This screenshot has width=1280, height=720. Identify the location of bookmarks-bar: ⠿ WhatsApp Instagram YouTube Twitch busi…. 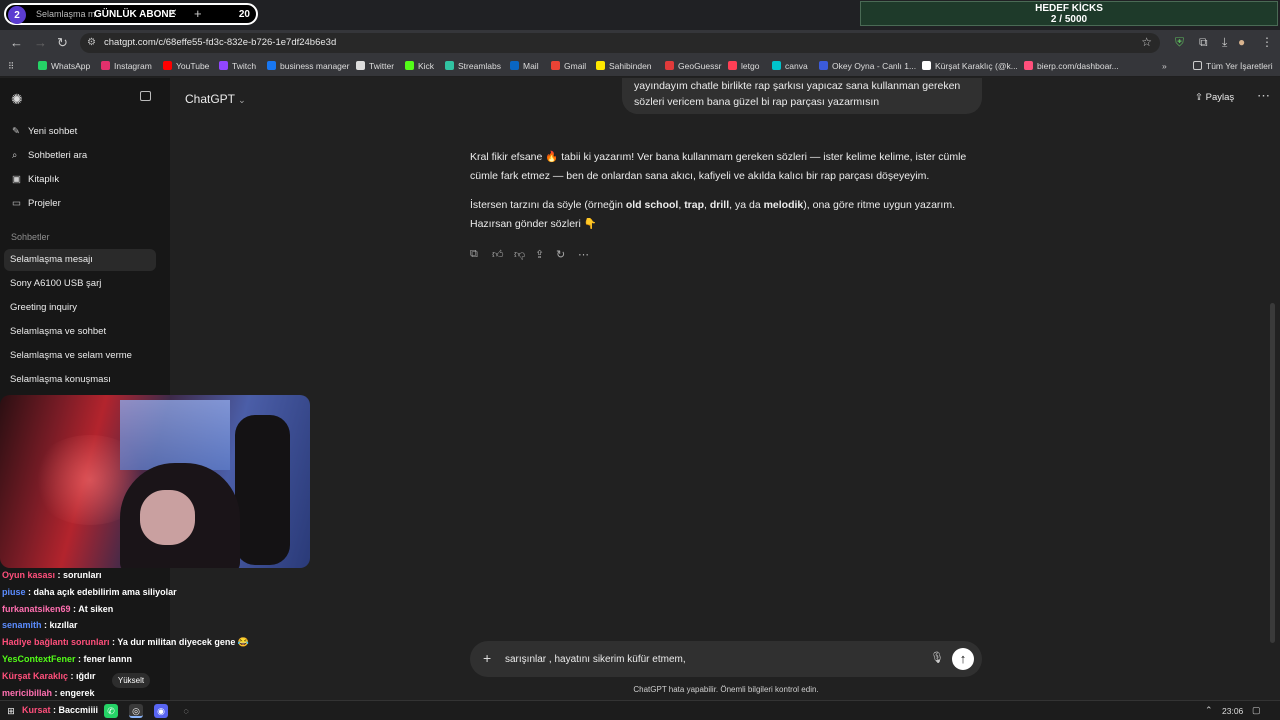
(640, 66).